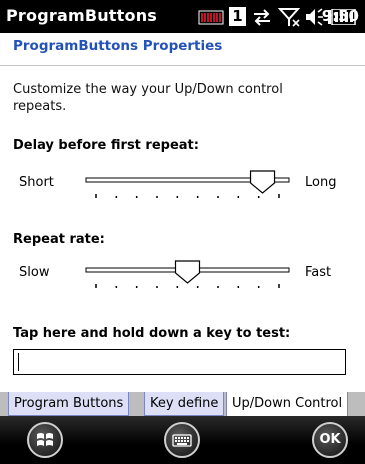  What do you see at coordinates (321, 182) in the screenshot?
I see `delay-max-label: Long` at bounding box center [321, 182].